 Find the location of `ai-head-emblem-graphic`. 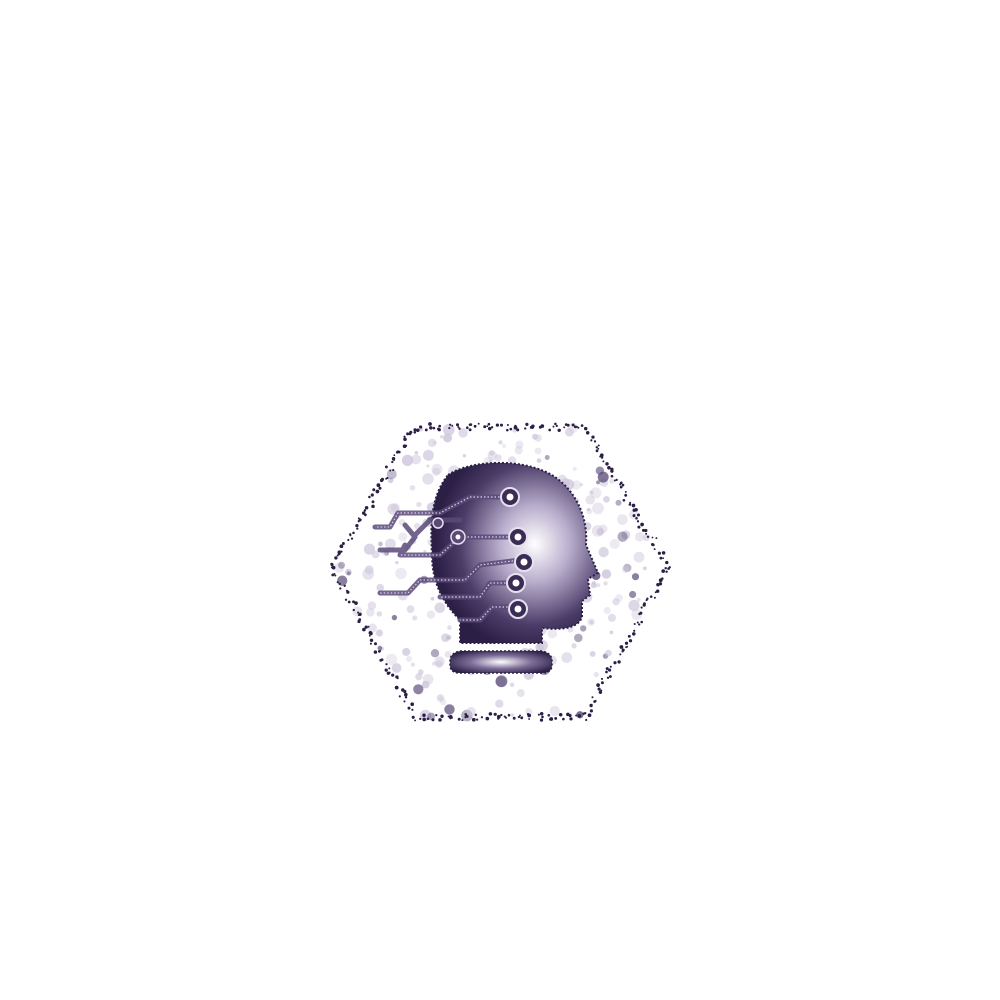

ai-head-emblem-graphic is located at coordinates (500, 572).